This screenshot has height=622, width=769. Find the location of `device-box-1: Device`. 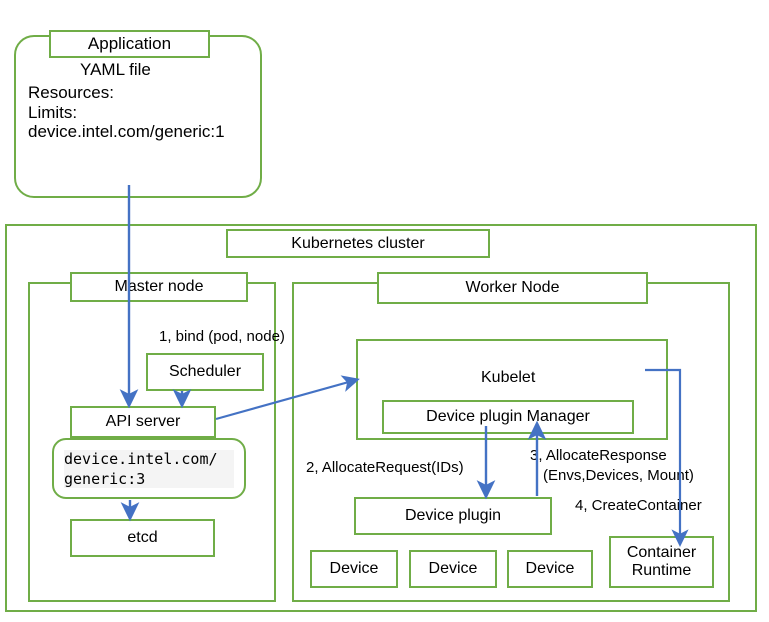

device-box-1: Device is located at coordinates (354, 569).